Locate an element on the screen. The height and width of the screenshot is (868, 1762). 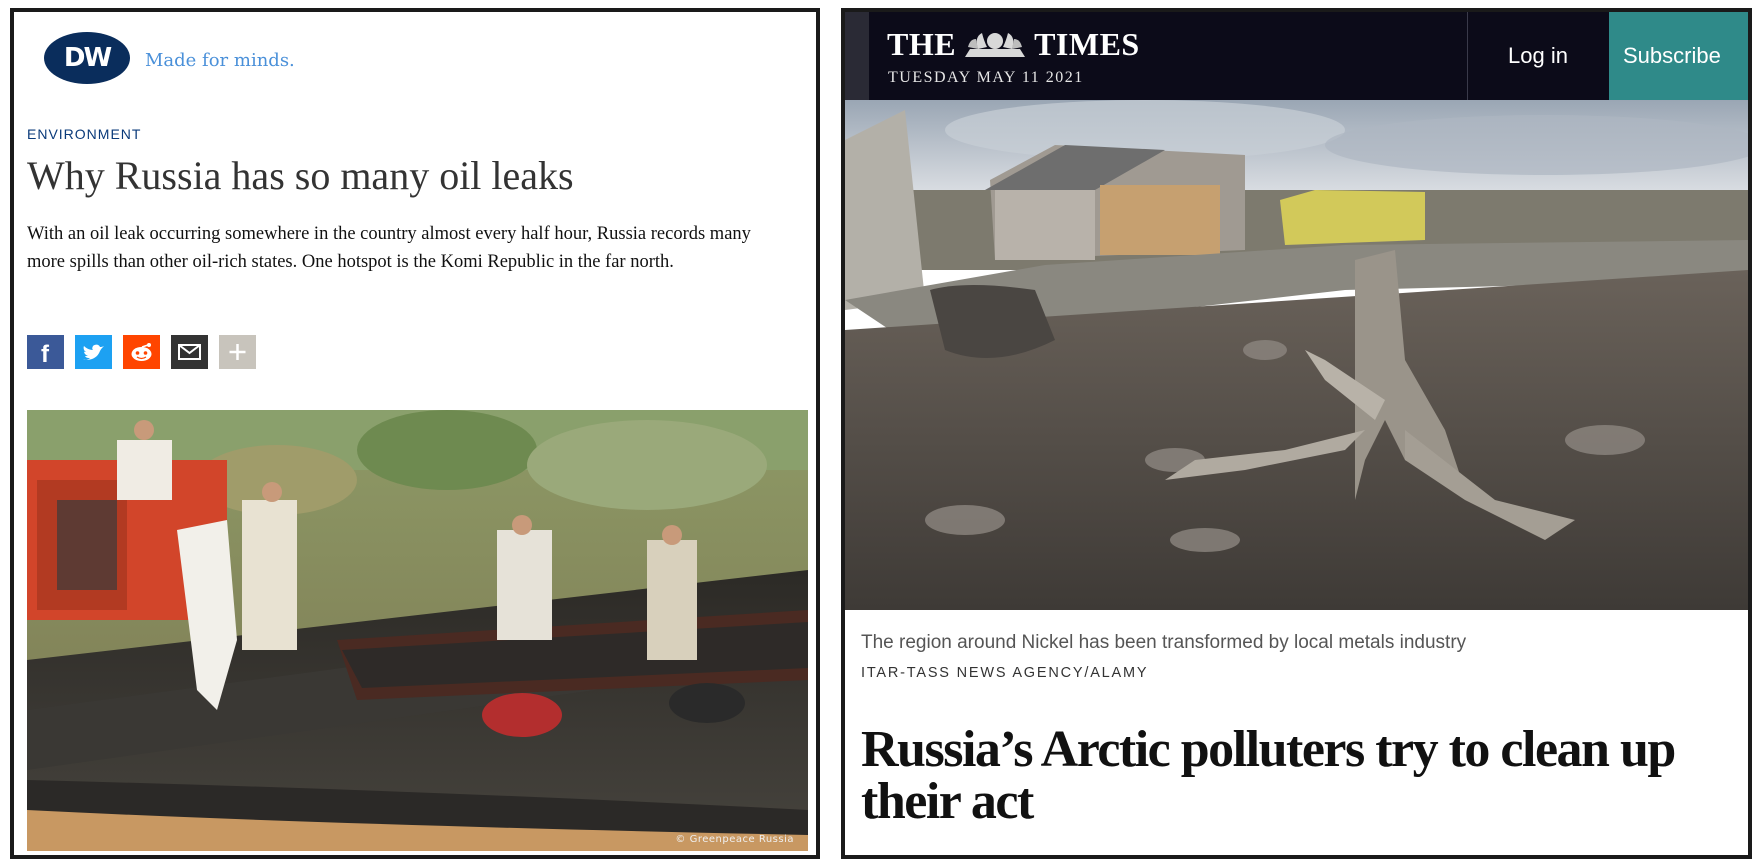
share-reddit-button is located at coordinates (141, 352).